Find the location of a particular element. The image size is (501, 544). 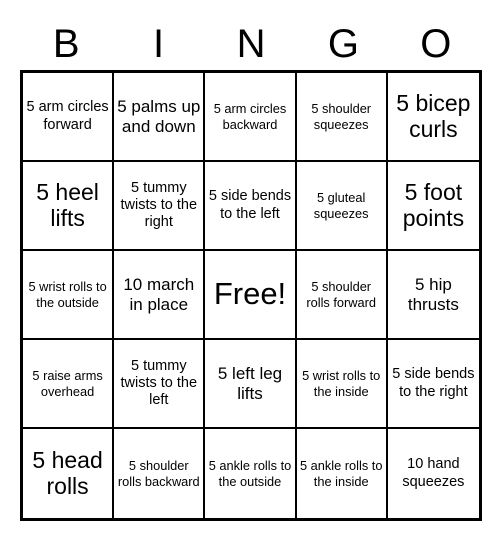

bingo-cell-r1c5: 5 bicep curls is located at coordinates (433, 117).